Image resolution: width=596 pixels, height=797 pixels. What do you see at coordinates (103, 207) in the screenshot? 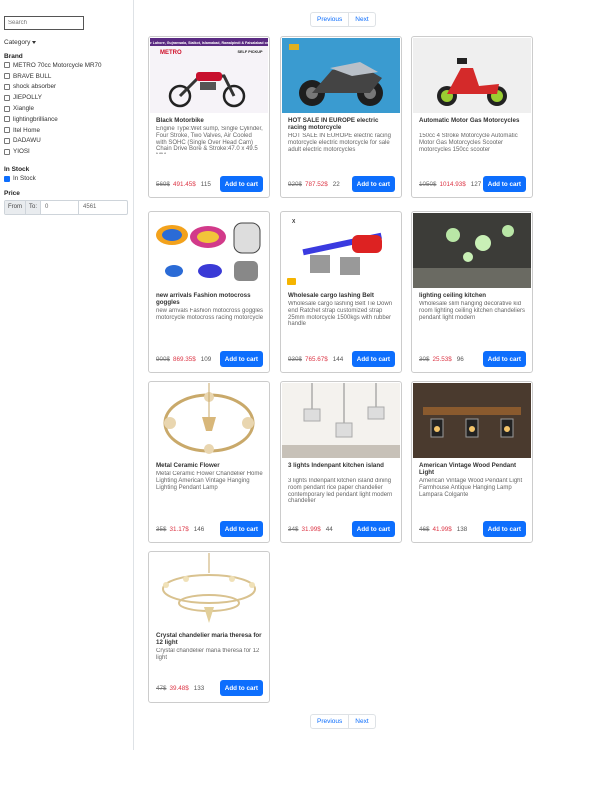
I see `price-max-input: 4561` at bounding box center [103, 207].